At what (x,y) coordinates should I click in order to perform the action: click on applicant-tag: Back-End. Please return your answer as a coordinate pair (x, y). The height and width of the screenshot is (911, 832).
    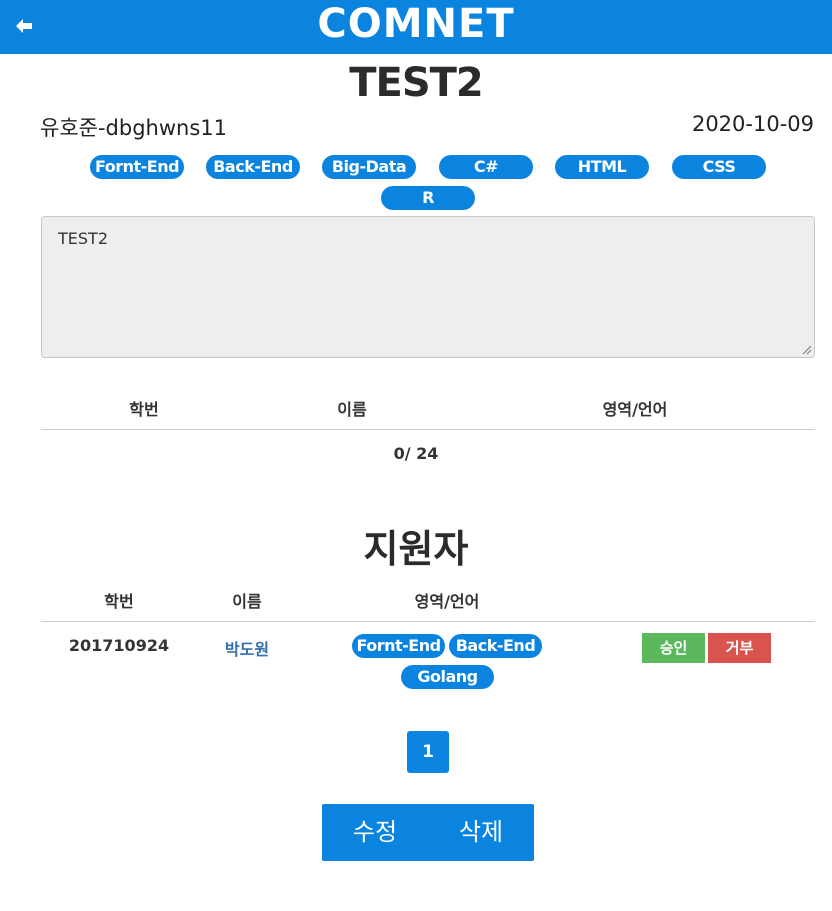
    Looking at the image, I should click on (495, 646).